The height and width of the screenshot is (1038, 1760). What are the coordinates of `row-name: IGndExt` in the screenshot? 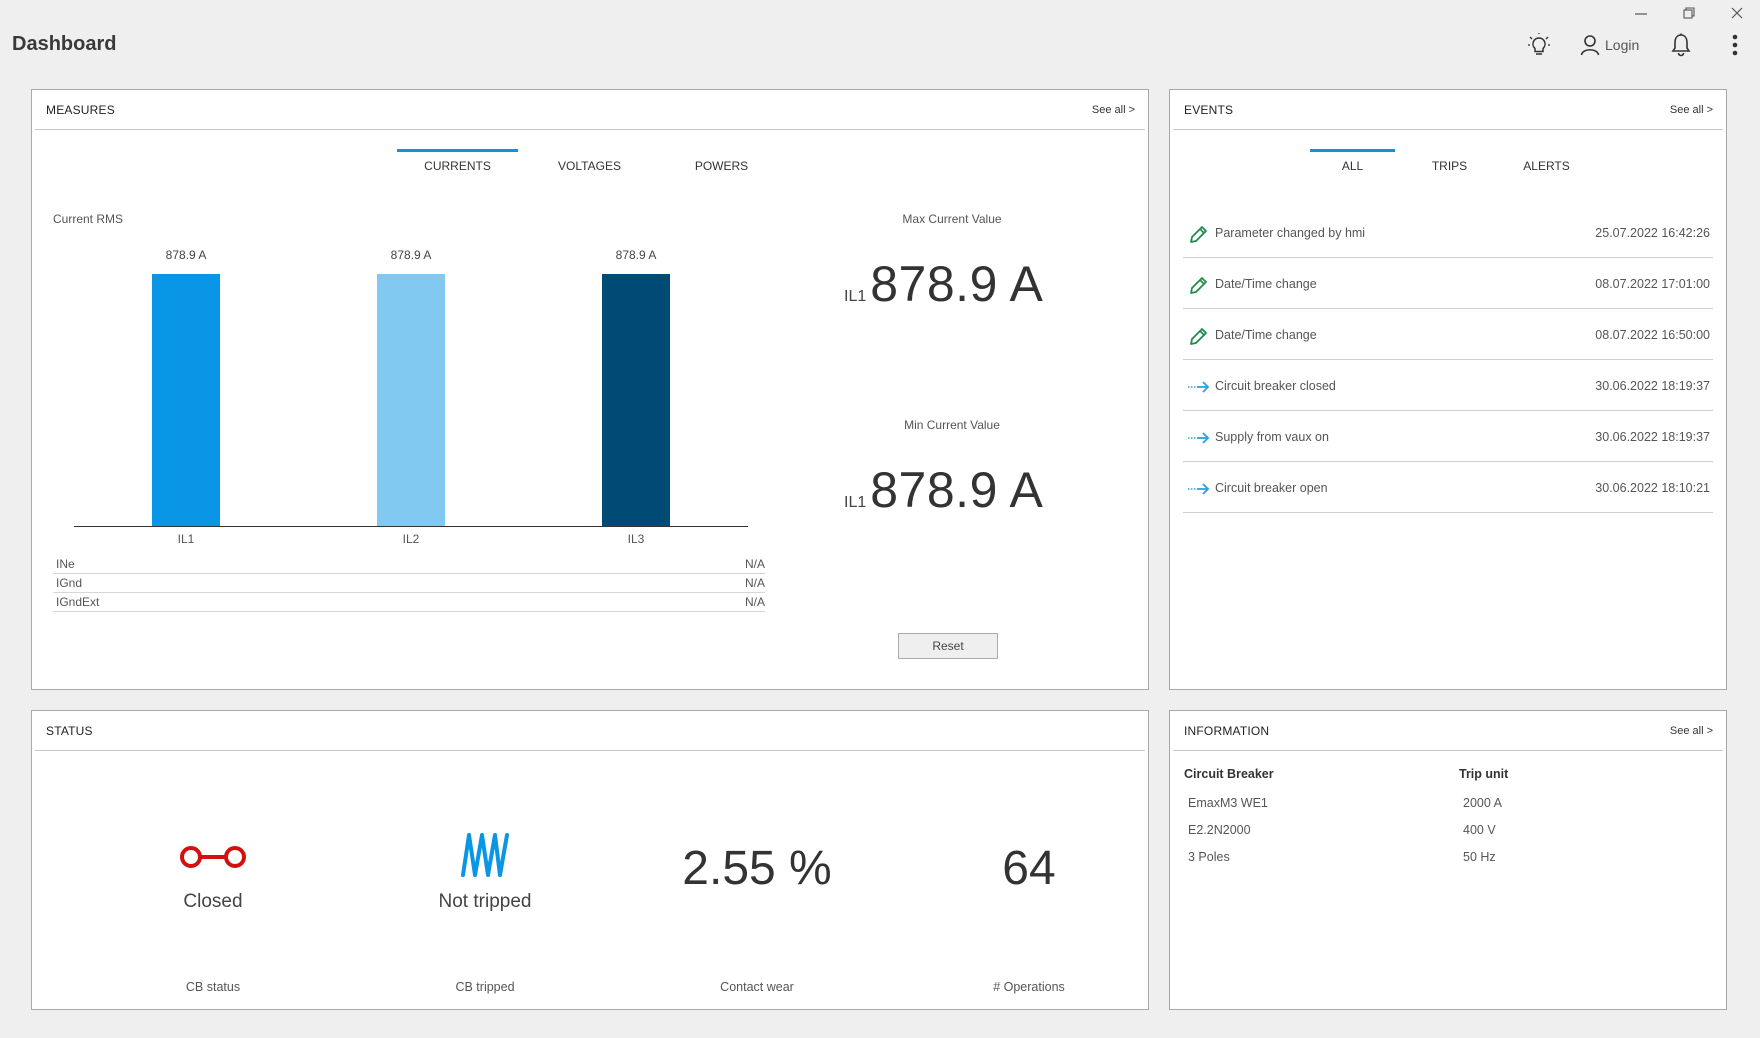 It's located at (78, 602).